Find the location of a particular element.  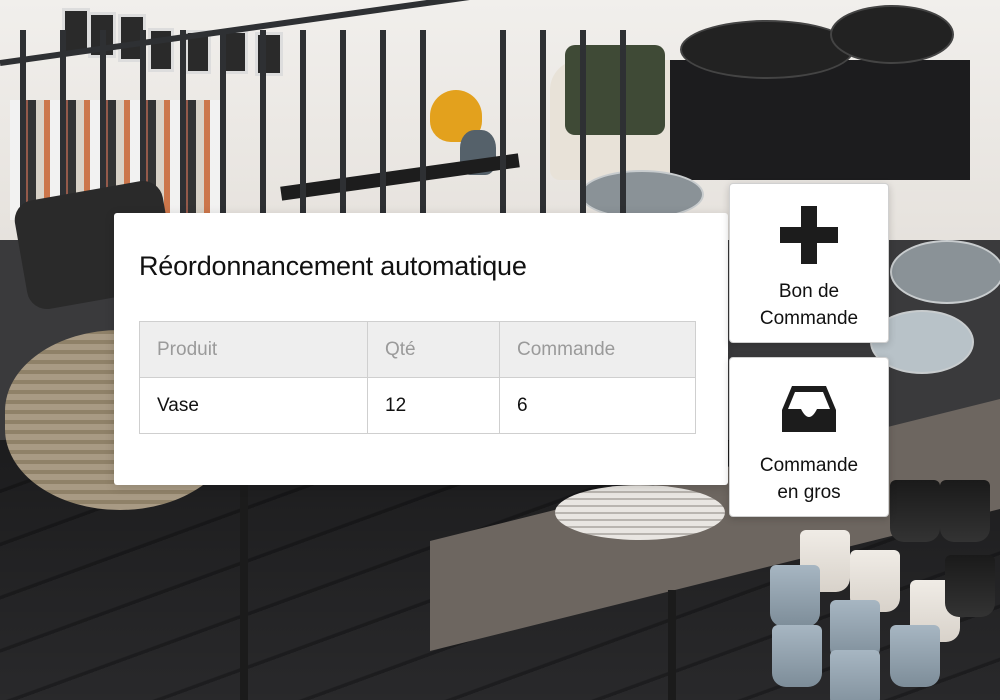

reorder-table: Produit Qté Commande Vase 12 6 is located at coordinates (417, 377).